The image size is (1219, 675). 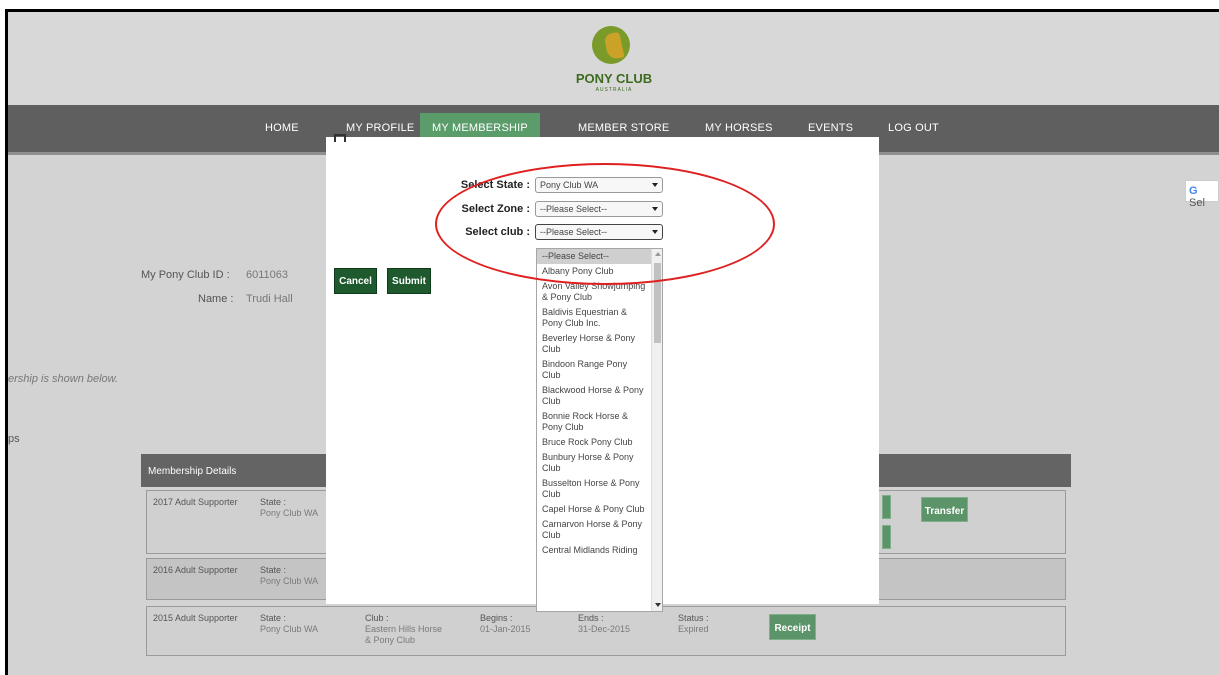 What do you see at coordinates (594, 442) in the screenshot?
I see `club-option: Bruce Rock Pony Club` at bounding box center [594, 442].